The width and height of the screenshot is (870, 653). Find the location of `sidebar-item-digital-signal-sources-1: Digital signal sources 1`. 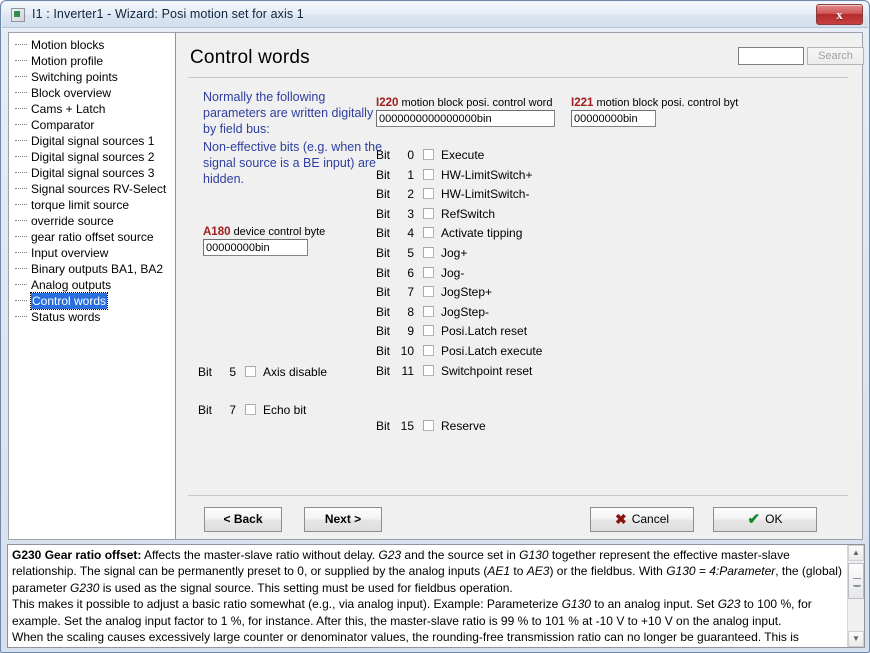

sidebar-item-digital-signal-sources-1: Digital signal sources 1 is located at coordinates (92, 141).